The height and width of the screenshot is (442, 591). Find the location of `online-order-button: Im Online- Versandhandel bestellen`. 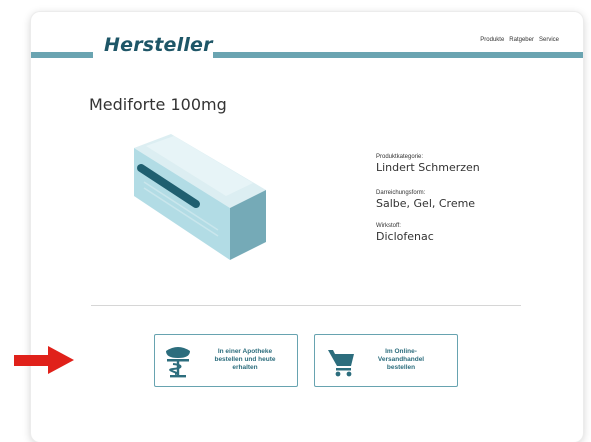

online-order-button: Im Online- Versandhandel bestellen is located at coordinates (386, 360).